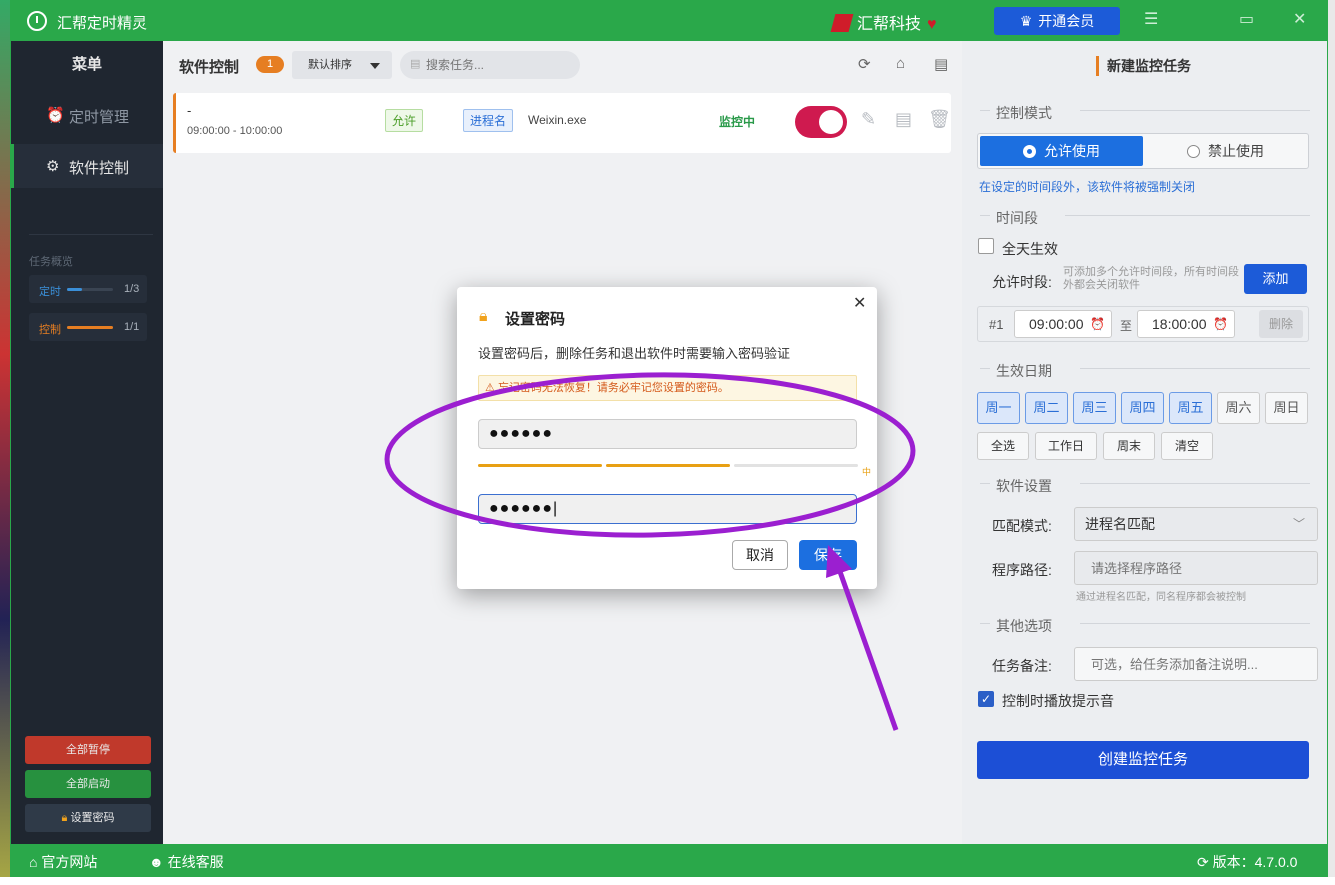  Describe the element at coordinates (613, 388) in the screenshot. I see `warning-text: 忘记密码无法恢复！请务必牢记您设置的密码。` at that location.